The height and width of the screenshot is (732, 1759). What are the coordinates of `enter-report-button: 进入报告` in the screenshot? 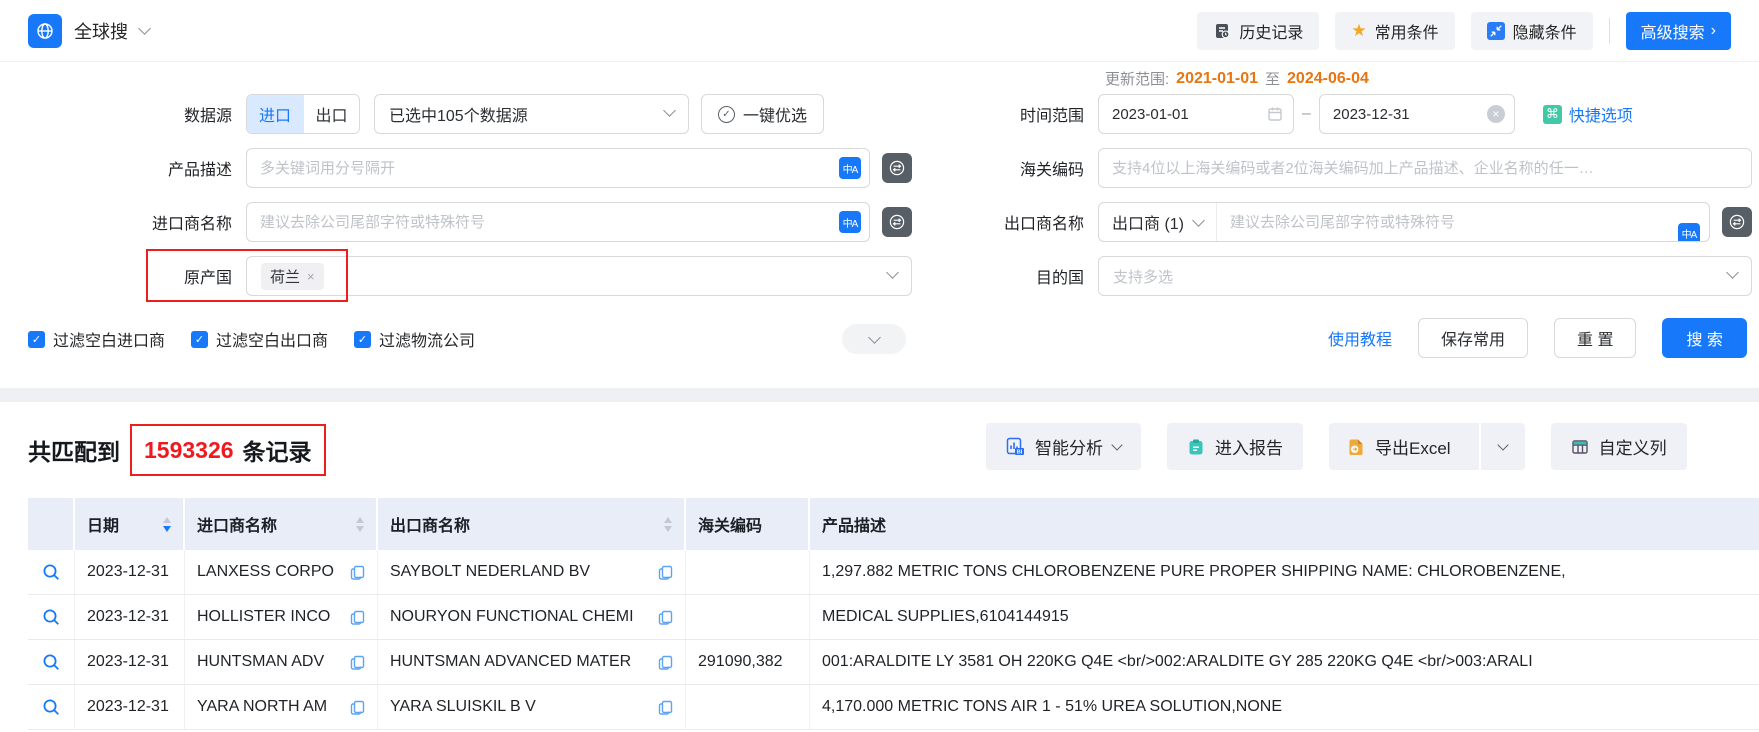 It's located at (1235, 446).